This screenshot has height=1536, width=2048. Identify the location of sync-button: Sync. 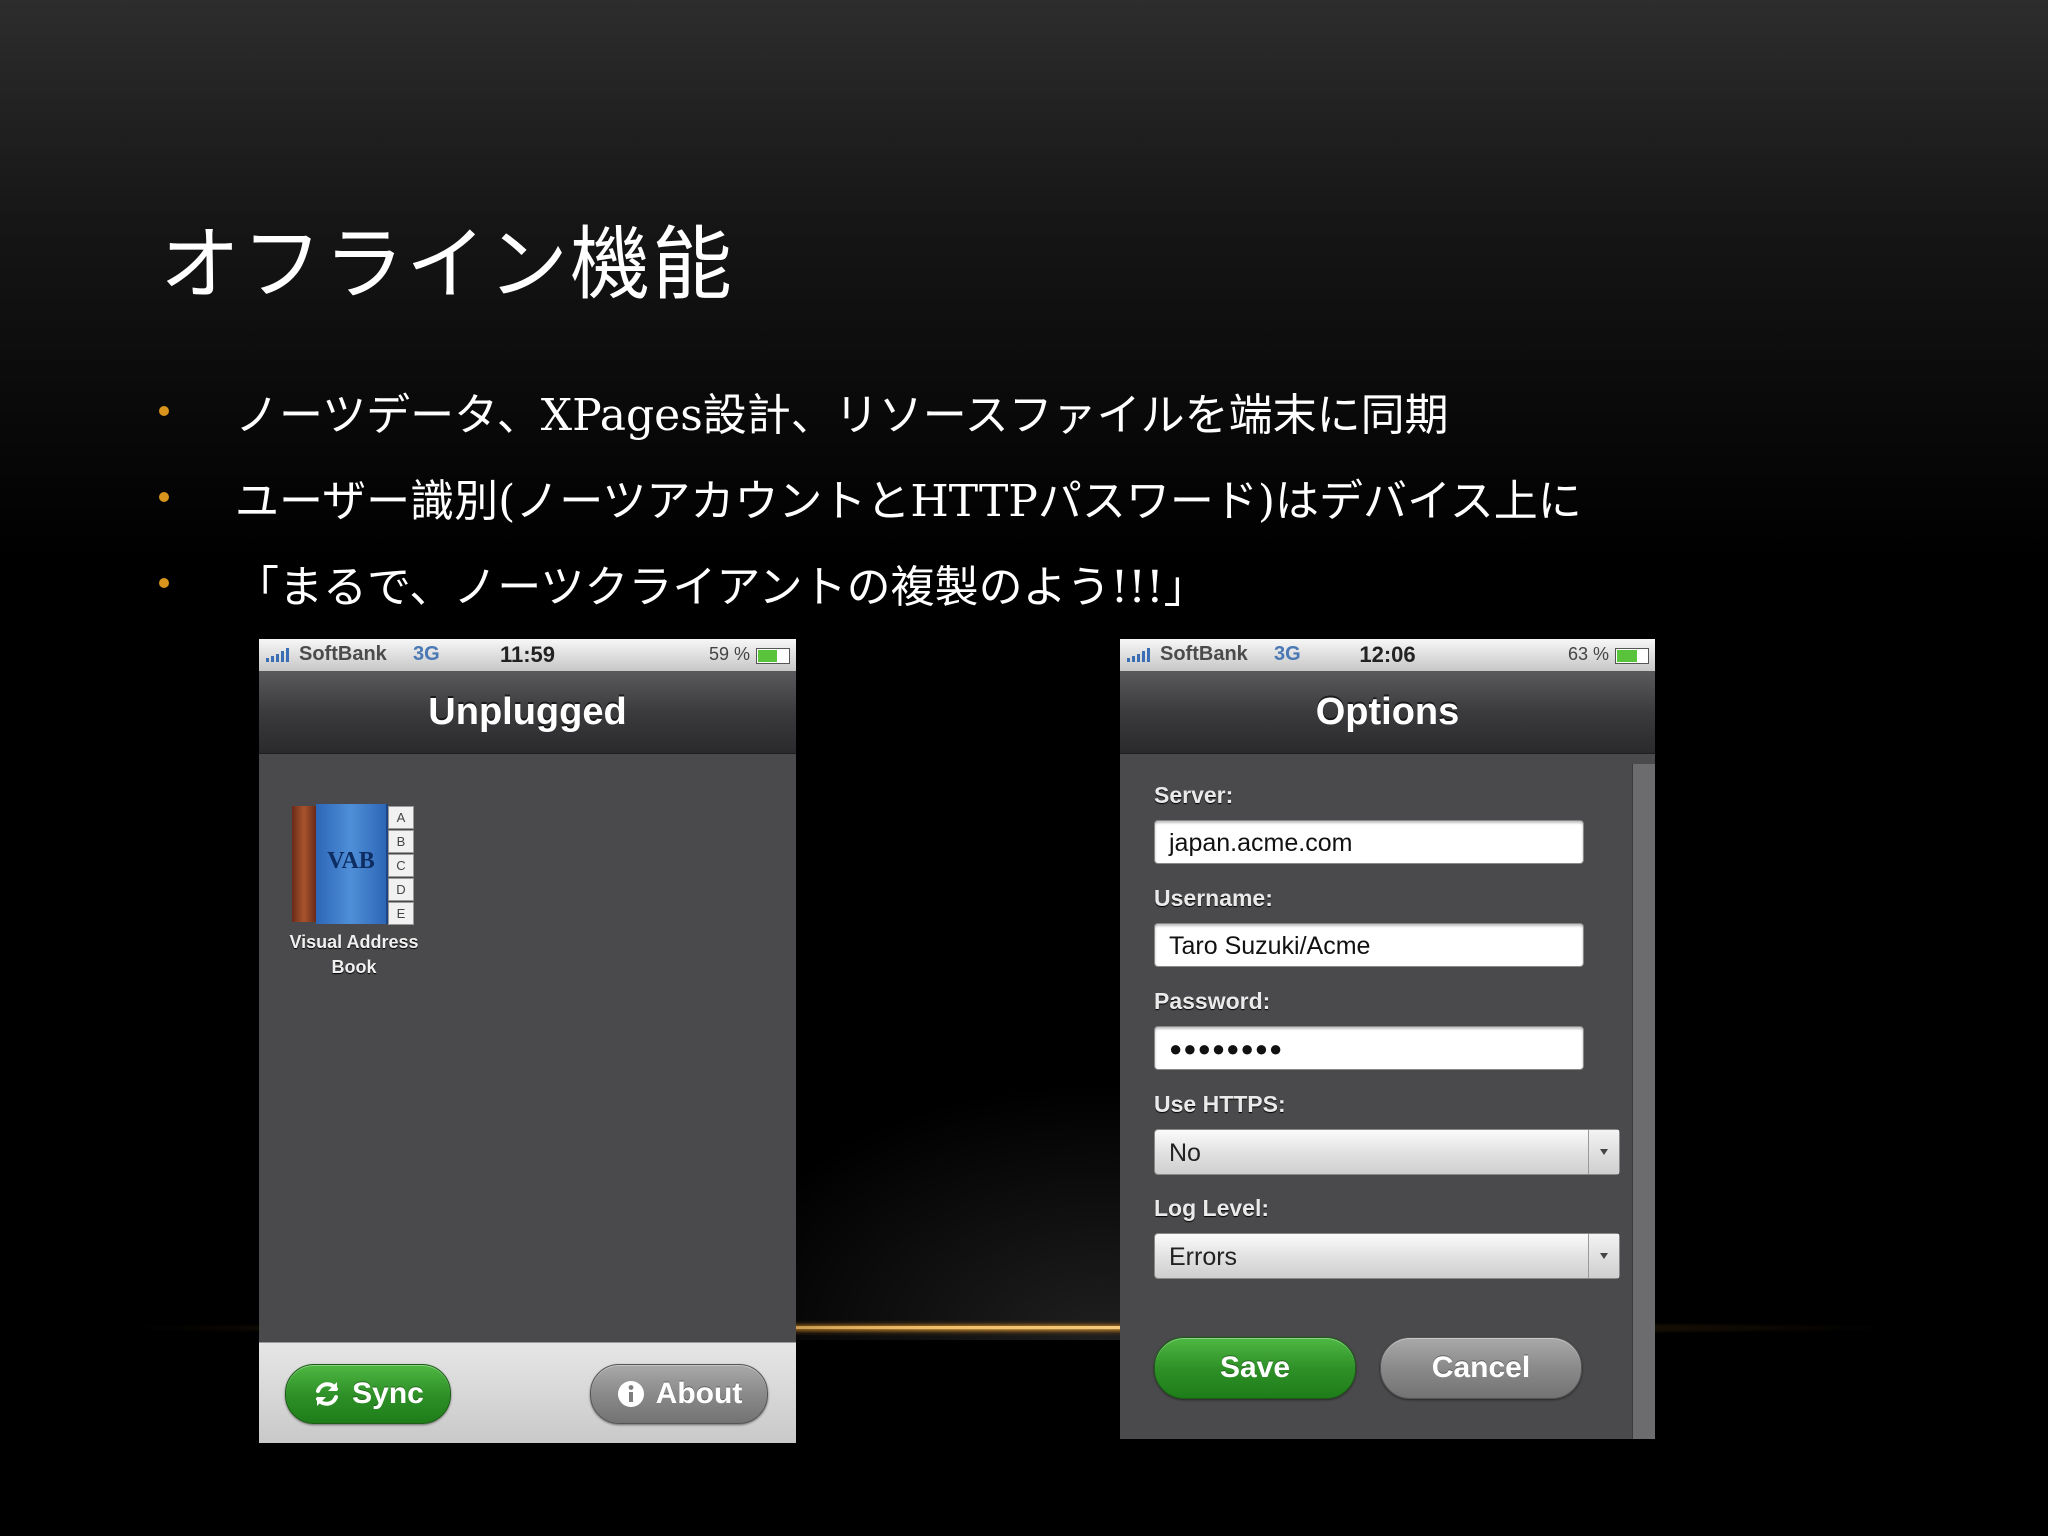
(368, 1394).